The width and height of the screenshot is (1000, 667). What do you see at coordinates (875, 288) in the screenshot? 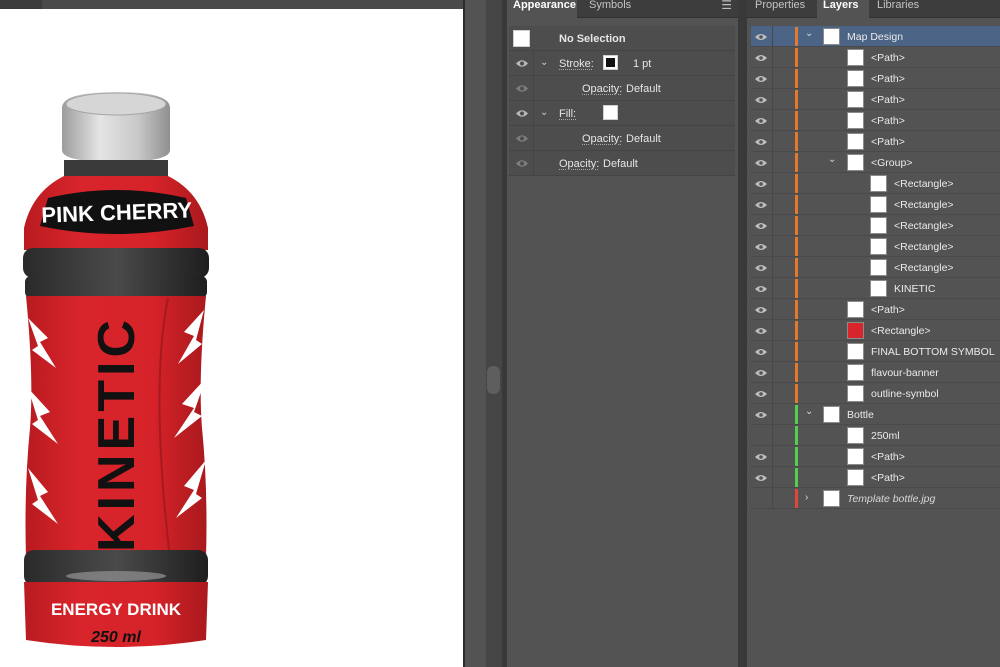
I see `layer-row: KINETIC` at bounding box center [875, 288].